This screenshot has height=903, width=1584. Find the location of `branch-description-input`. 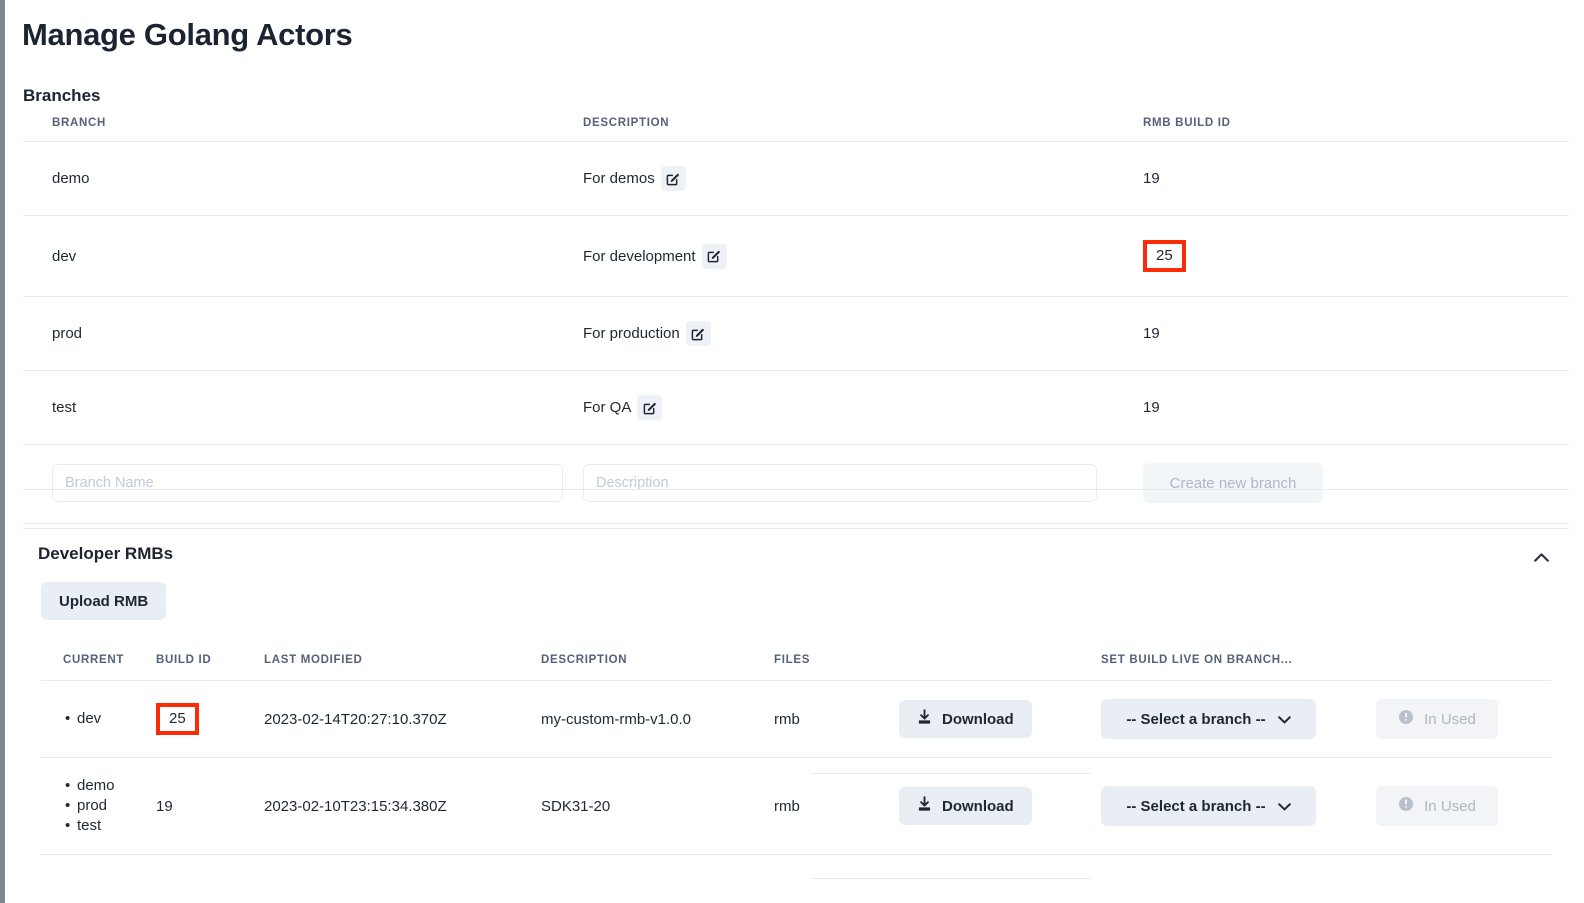

branch-description-input is located at coordinates (840, 483).